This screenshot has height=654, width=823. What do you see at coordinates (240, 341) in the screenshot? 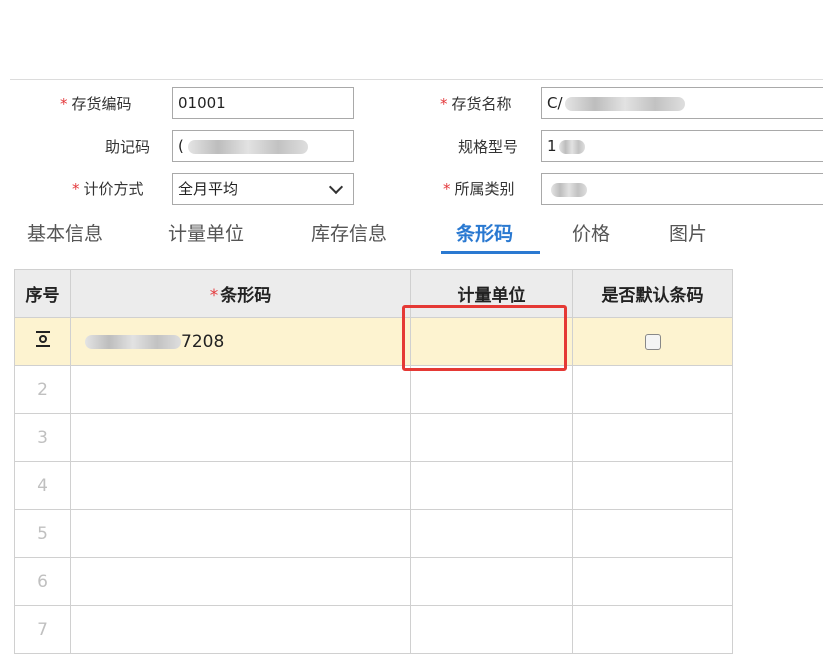
I see `barcode-cell: 7208` at bounding box center [240, 341].